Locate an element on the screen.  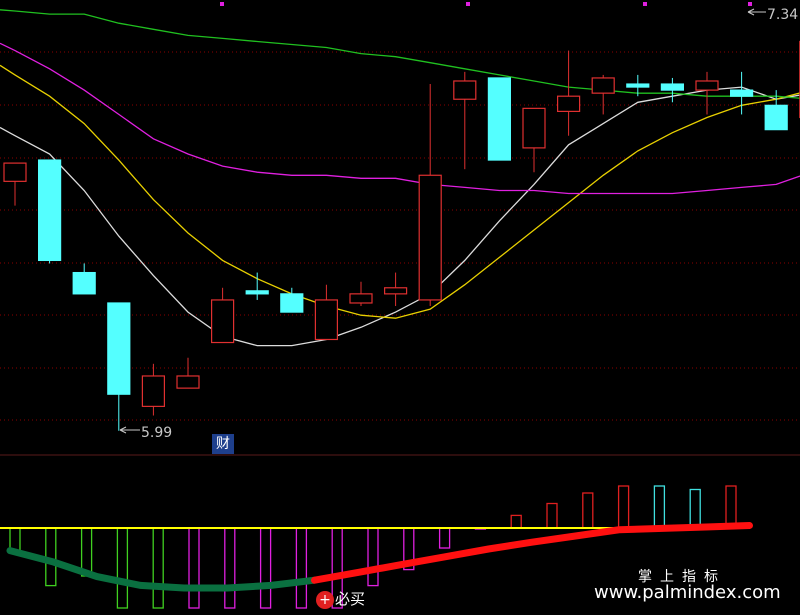
buy-signal-icon: + is located at coordinates (325, 599).